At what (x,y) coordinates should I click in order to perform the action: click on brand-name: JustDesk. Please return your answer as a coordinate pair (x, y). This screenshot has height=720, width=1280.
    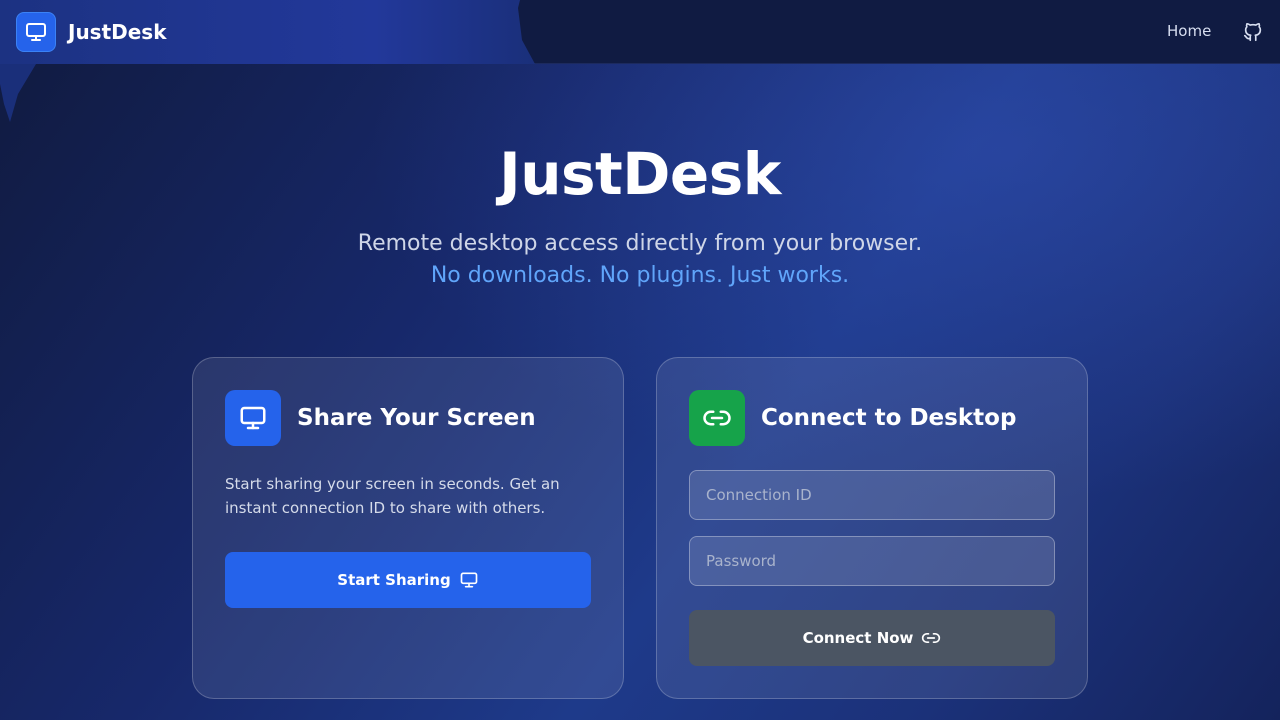
    Looking at the image, I should click on (117, 32).